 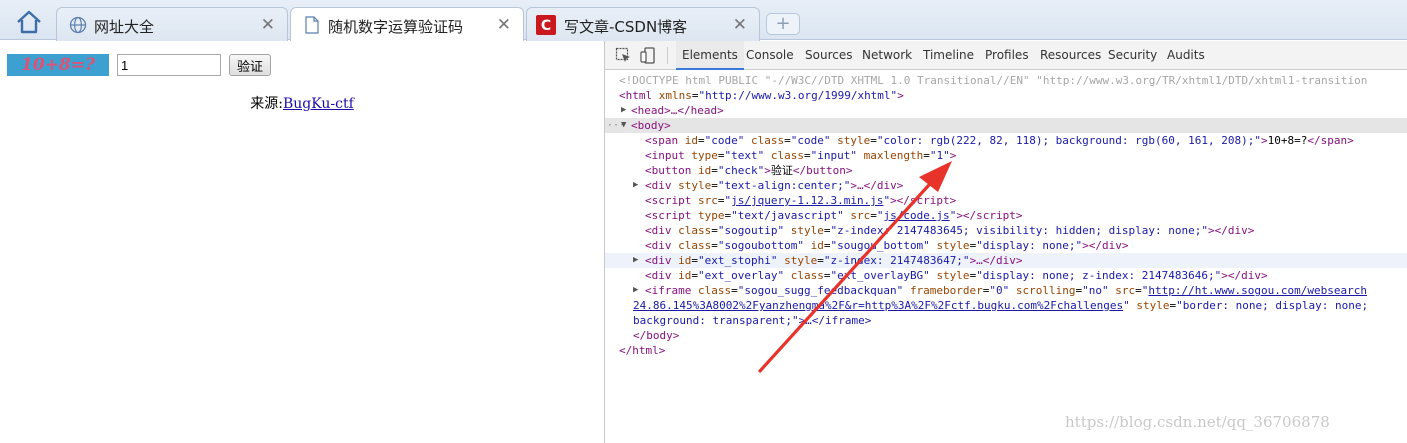 What do you see at coordinates (169, 65) in the screenshot?
I see `captcha-input` at bounding box center [169, 65].